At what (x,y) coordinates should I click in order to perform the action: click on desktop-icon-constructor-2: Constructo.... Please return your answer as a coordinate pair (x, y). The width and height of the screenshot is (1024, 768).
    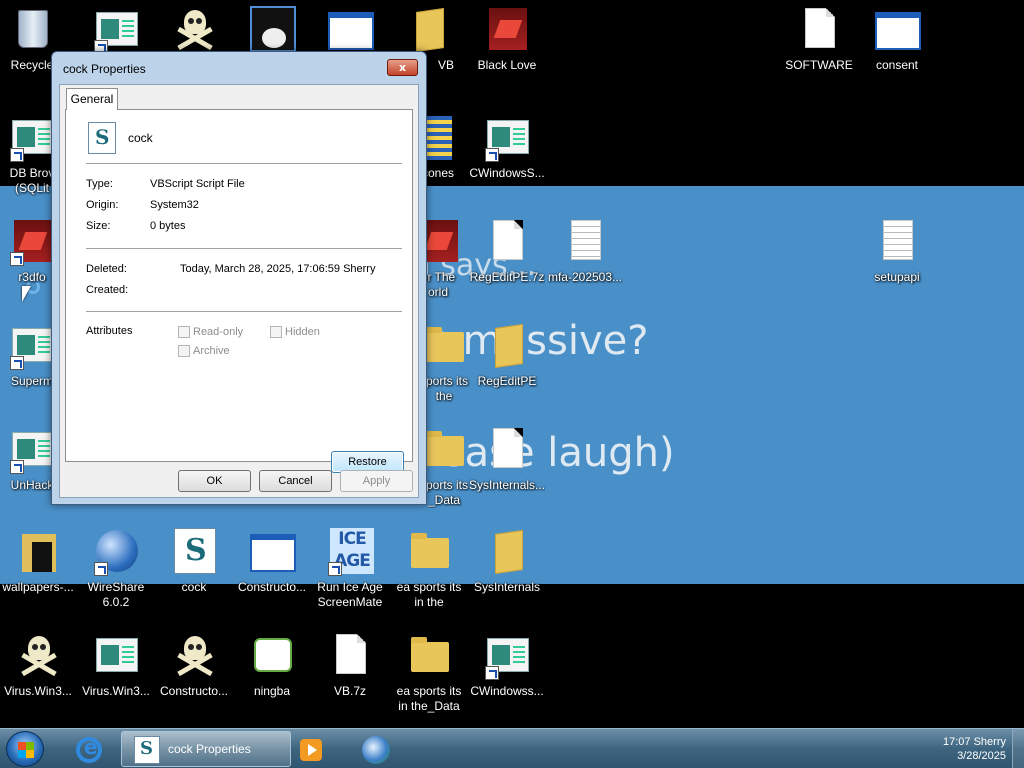
    Looking at the image, I should click on (194, 665).